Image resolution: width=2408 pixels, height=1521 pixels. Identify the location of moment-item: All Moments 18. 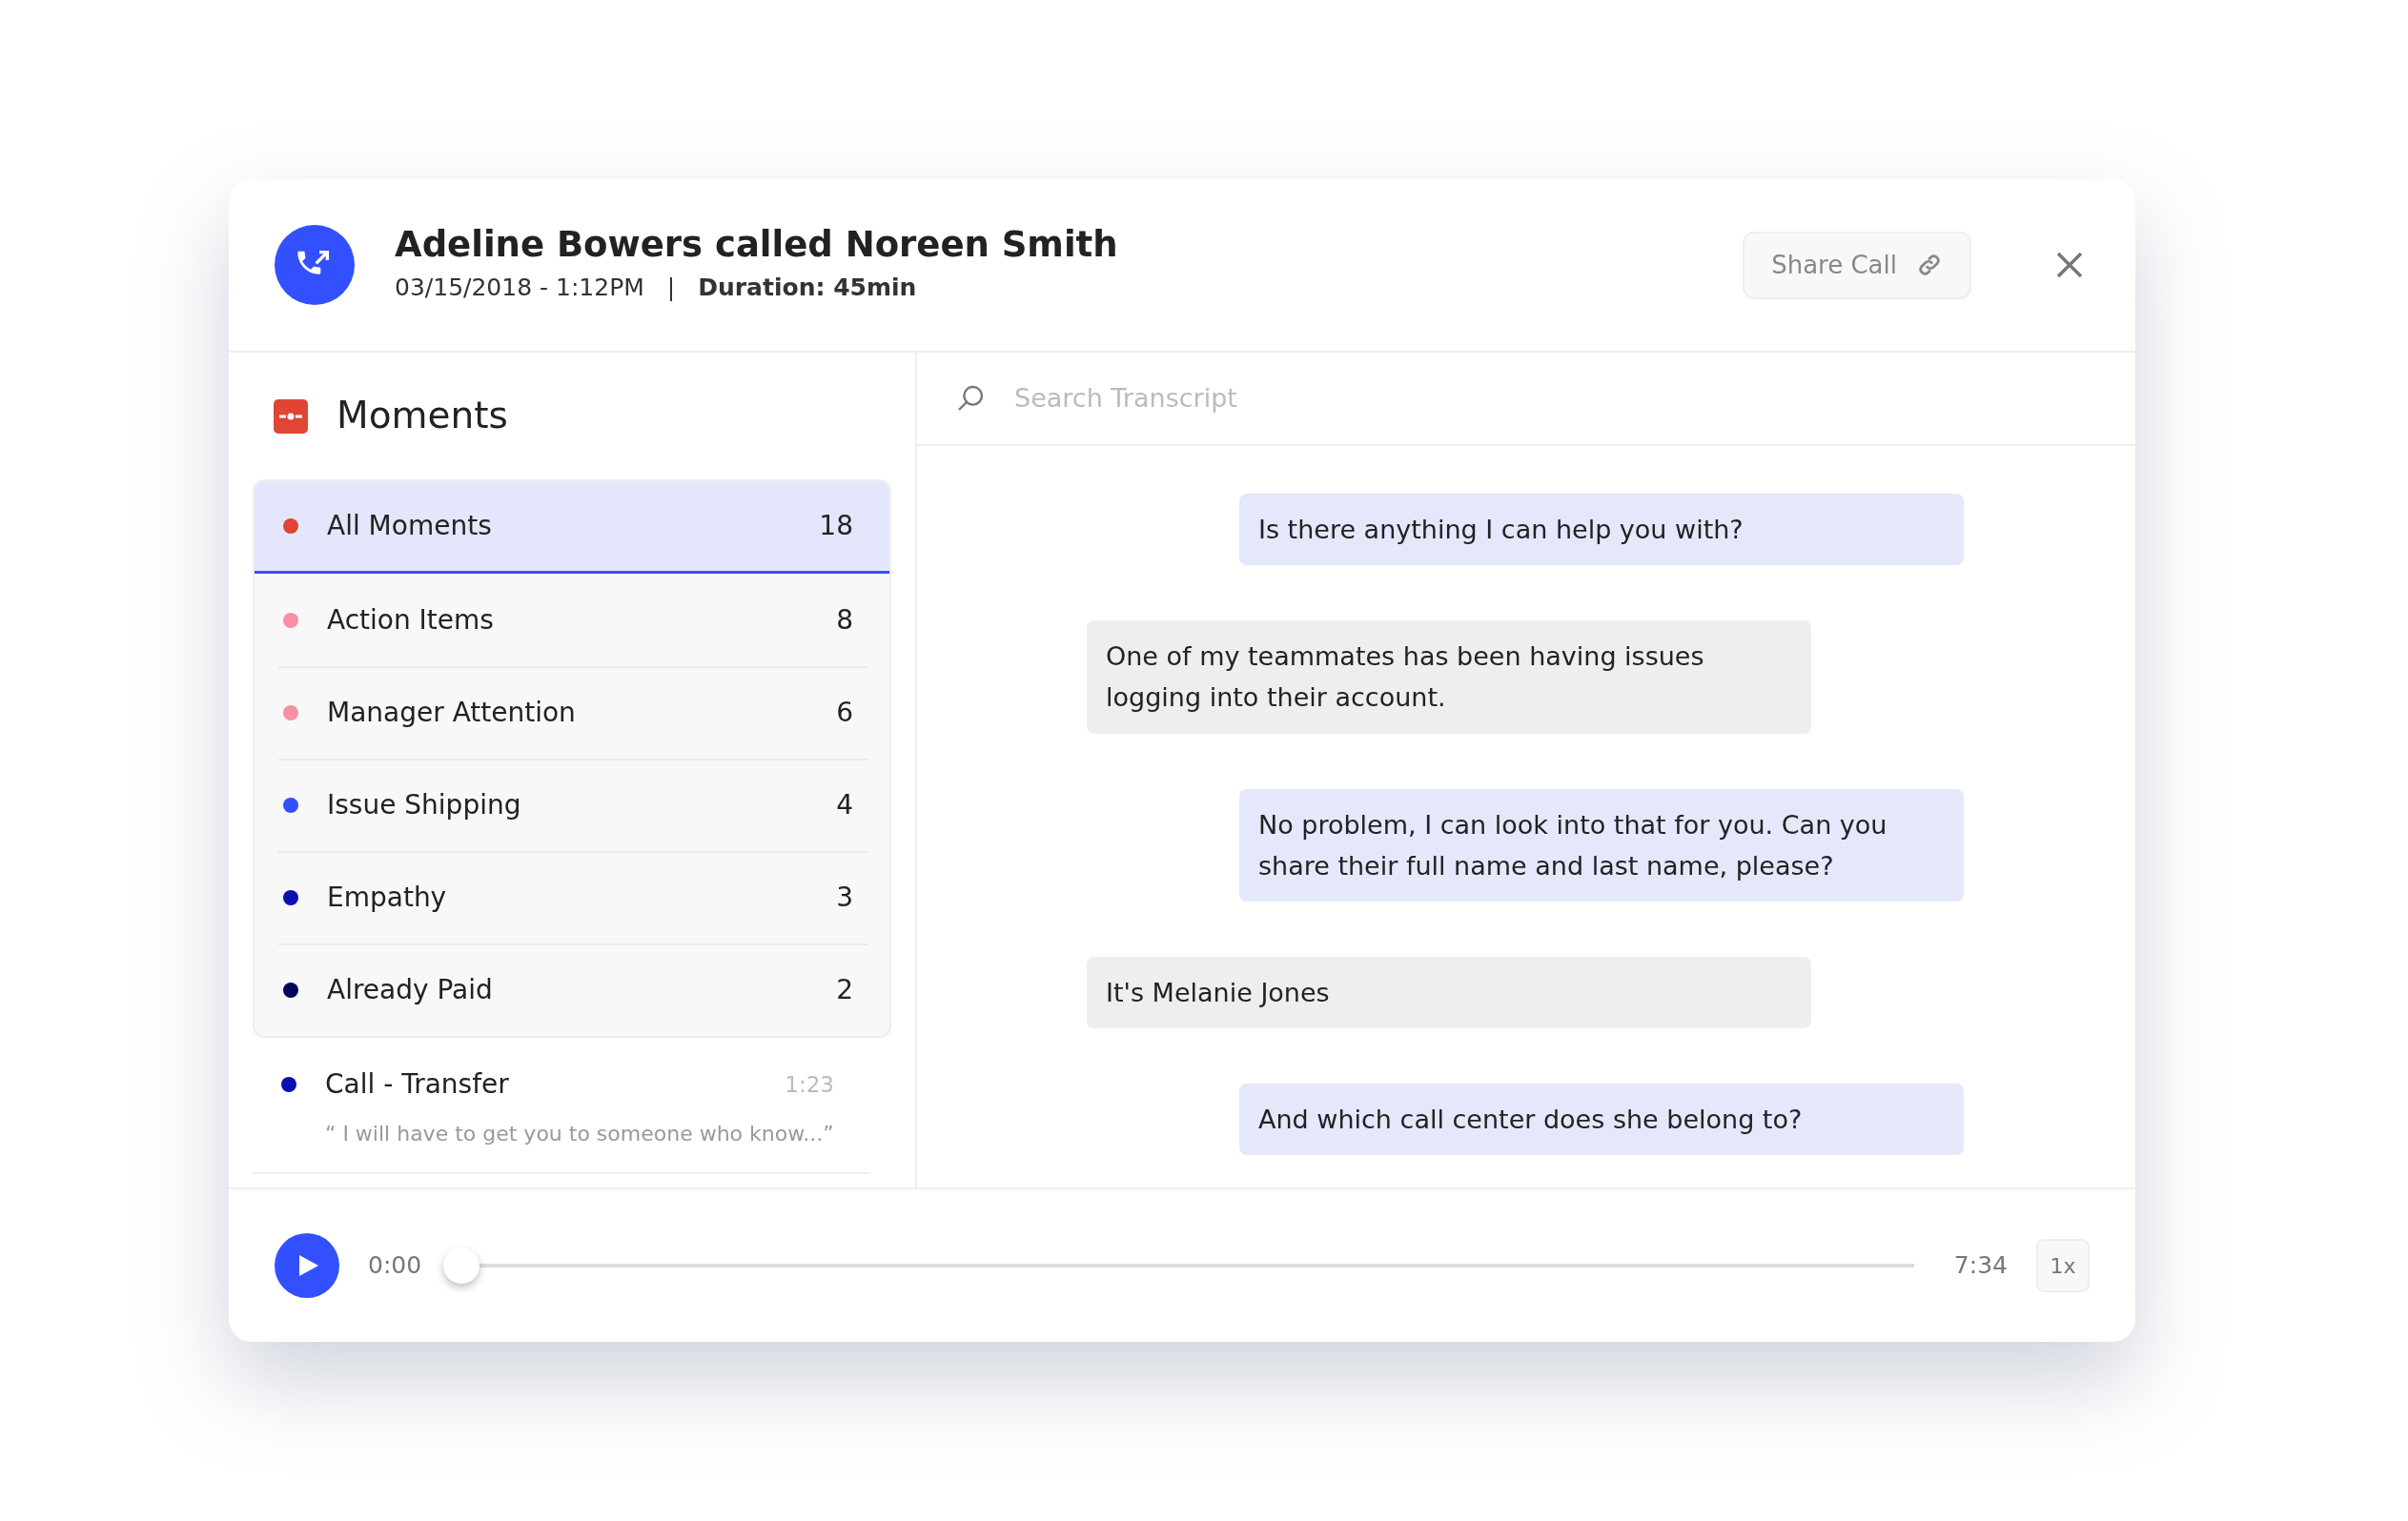
(572, 527).